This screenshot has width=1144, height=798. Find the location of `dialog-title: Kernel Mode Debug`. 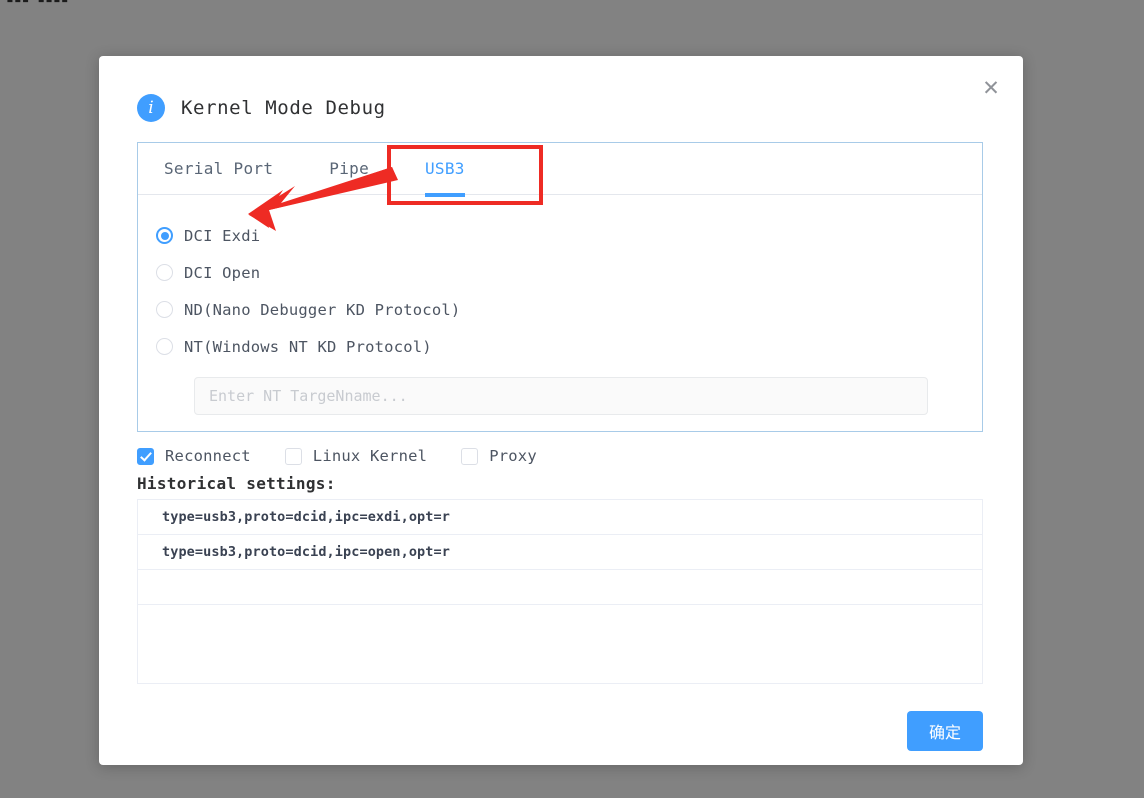

dialog-title: Kernel Mode Debug is located at coordinates (283, 108).